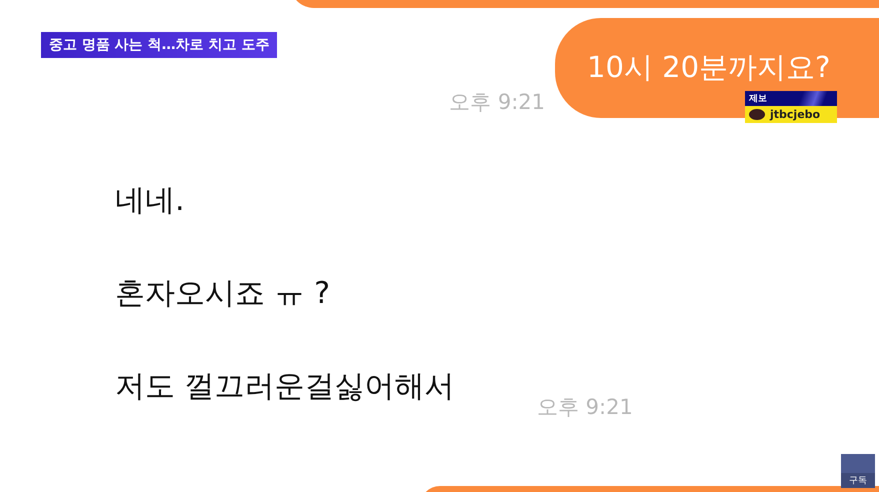 The width and height of the screenshot is (879, 492). Describe the element at coordinates (757, 114) in the screenshot. I see `chat-bubble-icon` at that location.